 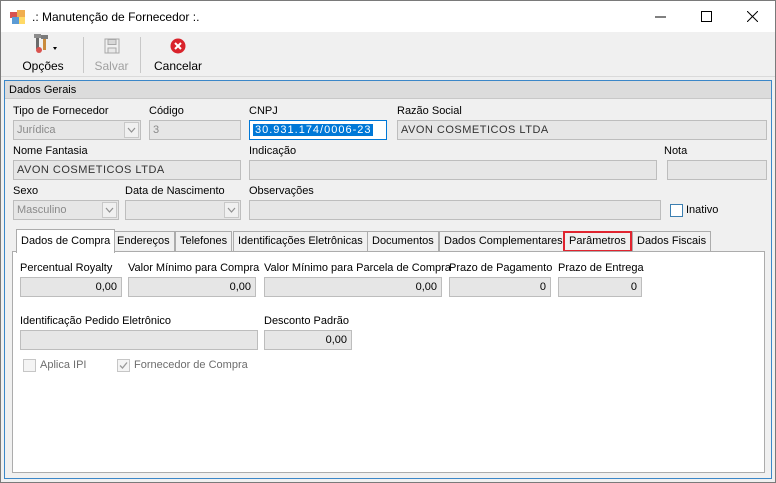 I want to click on close-icon, so click(x=752, y=16).